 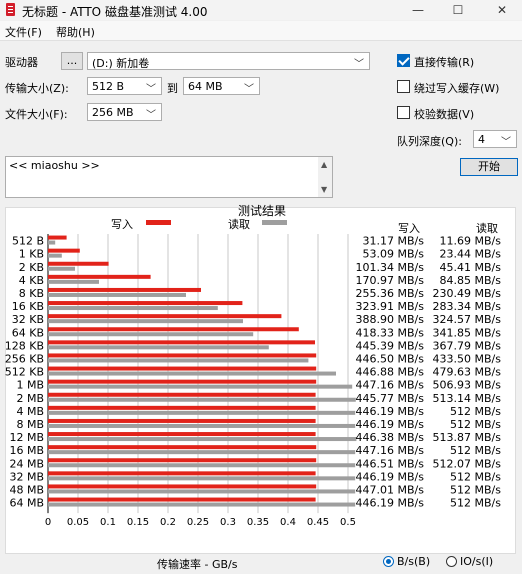 What do you see at coordinates (36, 114) in the screenshot?
I see `file-size-label: 文件大小(F):` at bounding box center [36, 114].